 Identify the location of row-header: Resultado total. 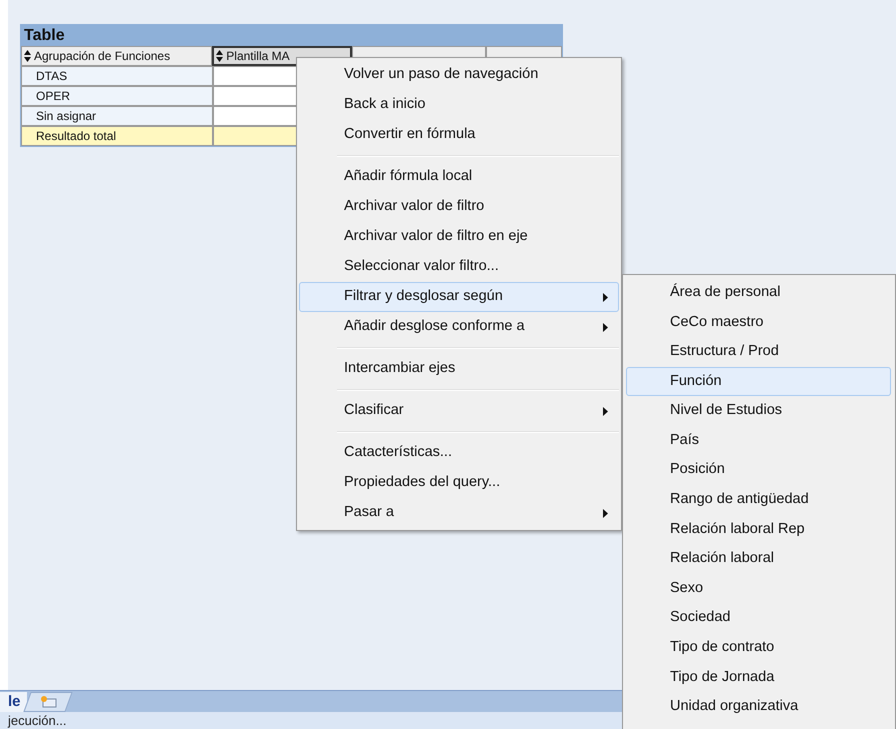
(117, 136).